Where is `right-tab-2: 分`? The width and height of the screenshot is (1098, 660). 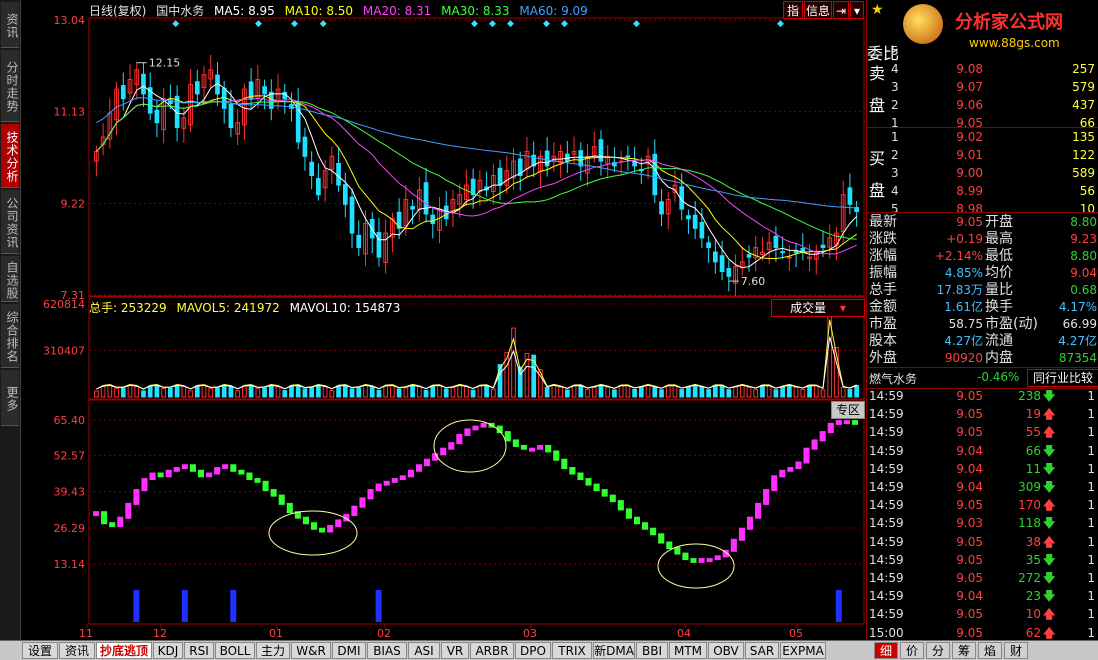
right-tab-2: 分 is located at coordinates (938, 650).